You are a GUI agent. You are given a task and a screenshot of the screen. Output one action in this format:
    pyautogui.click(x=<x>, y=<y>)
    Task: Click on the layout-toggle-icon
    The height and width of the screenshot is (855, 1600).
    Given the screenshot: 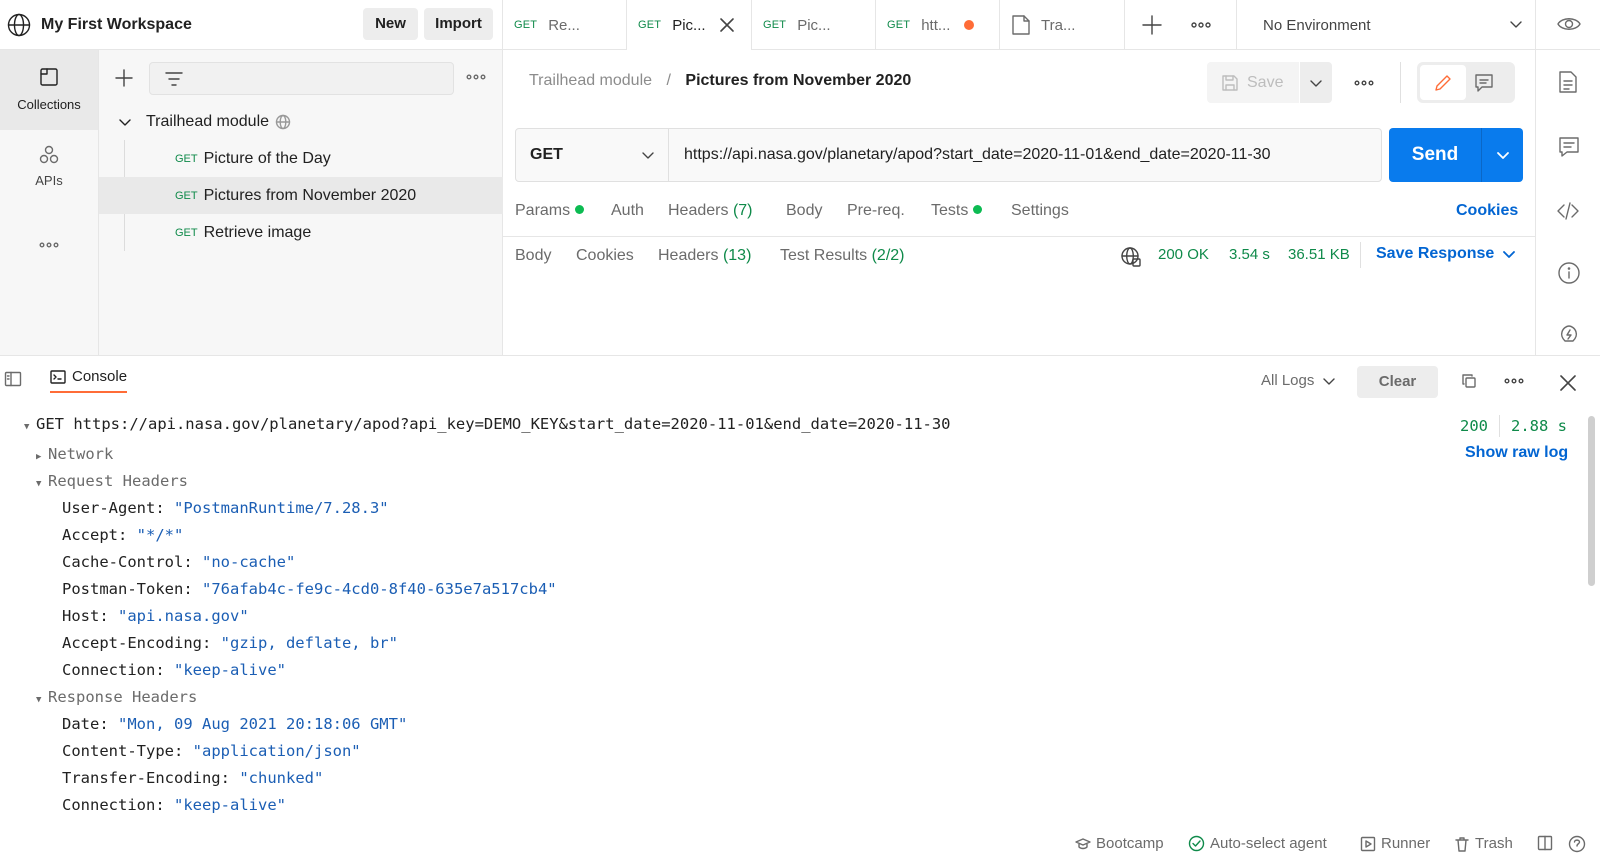 What is the action you would take?
    pyautogui.click(x=1547, y=843)
    